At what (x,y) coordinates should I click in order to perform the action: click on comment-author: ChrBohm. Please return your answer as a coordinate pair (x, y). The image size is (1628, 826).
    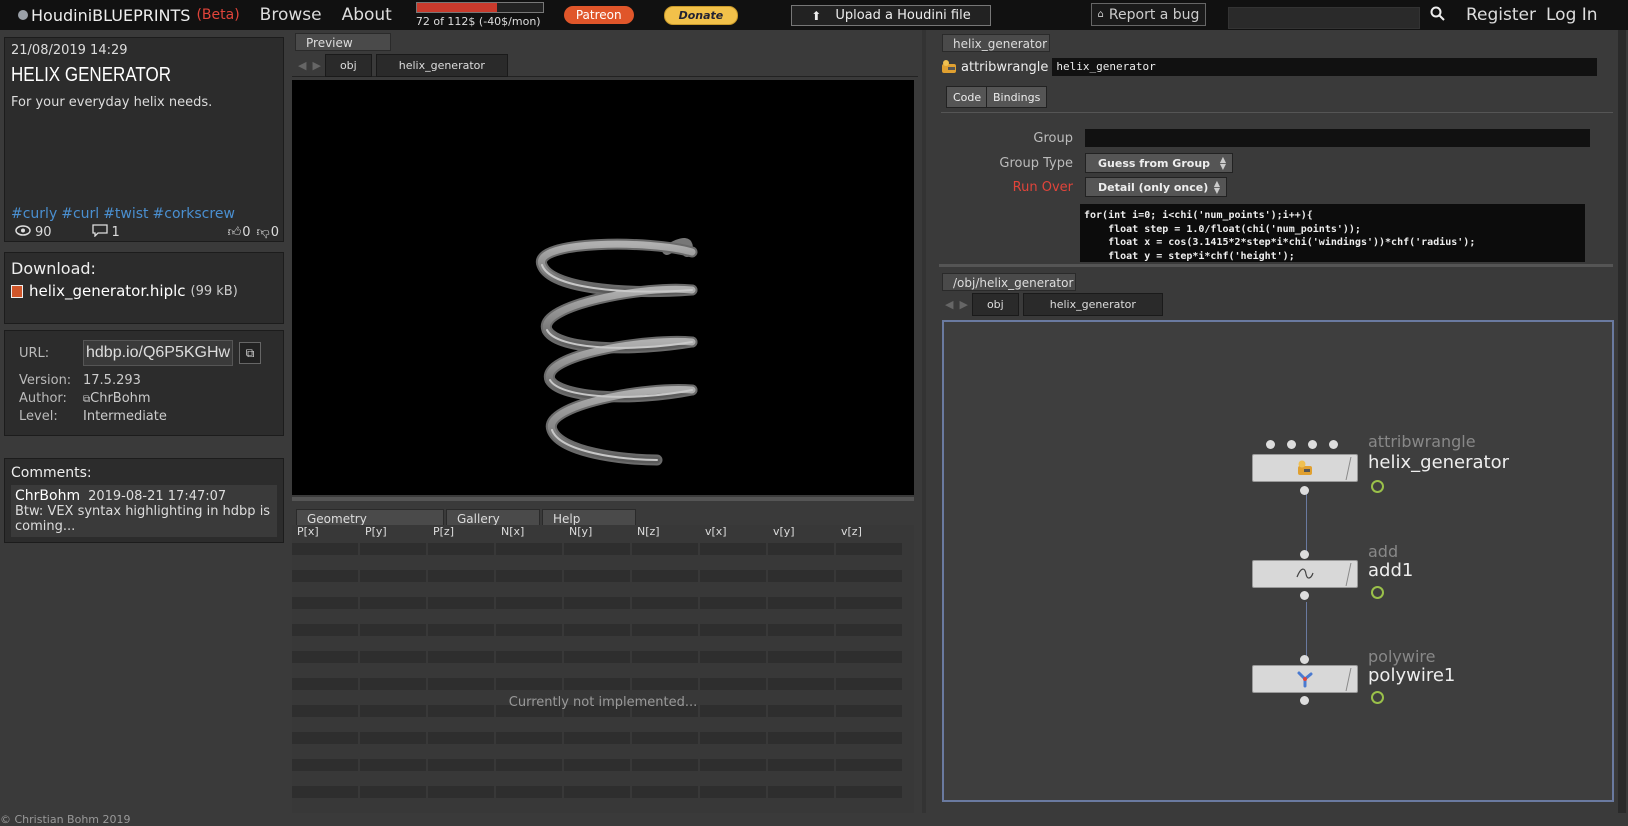
    Looking at the image, I should click on (47, 496).